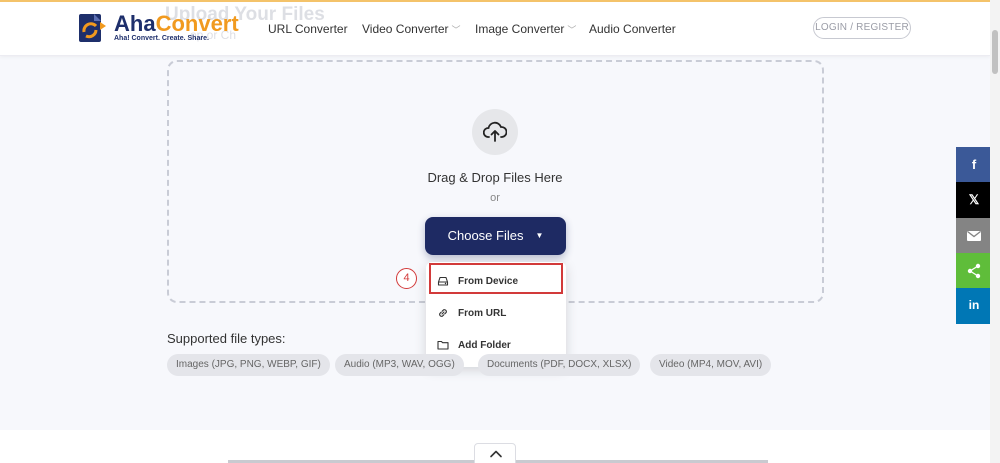 Image resolution: width=1000 pixels, height=463 pixels. I want to click on choose-files-label: Choose Files, so click(485, 235).